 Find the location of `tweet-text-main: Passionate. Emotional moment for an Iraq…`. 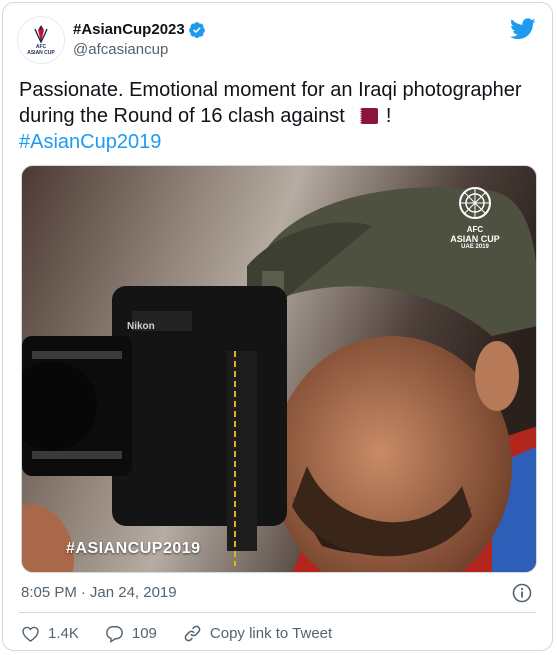

tweet-text-main: Passionate. Emotional moment for an Iraq… is located at coordinates (270, 103).